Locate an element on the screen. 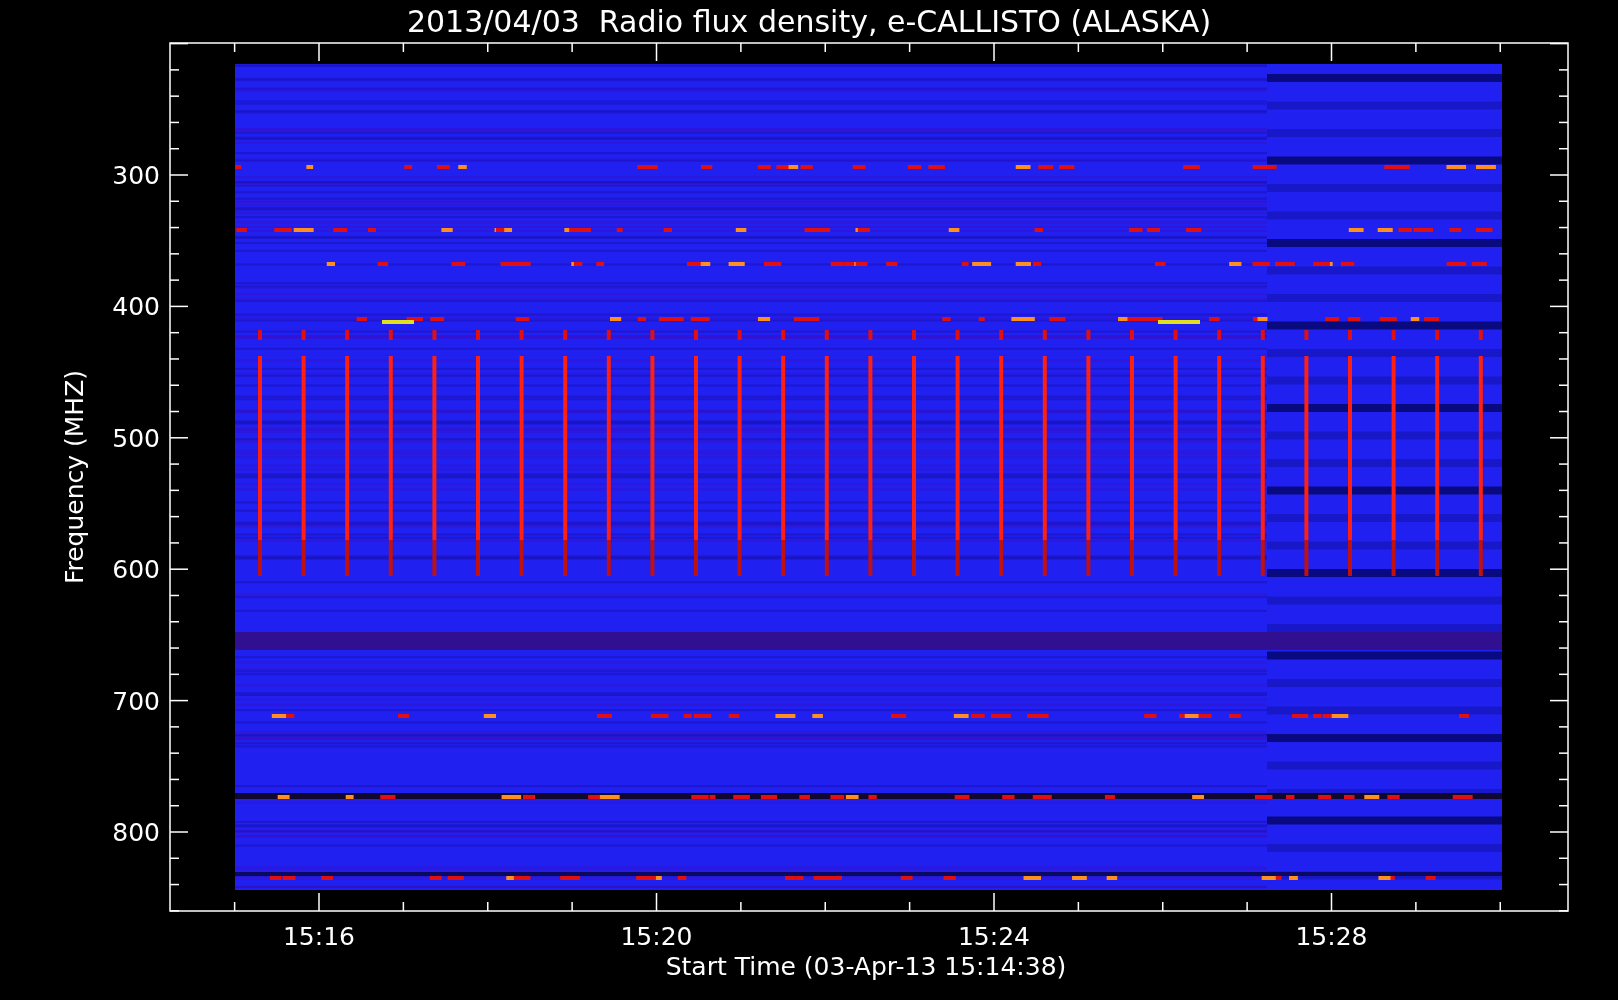  x-tick-label: 15:16 is located at coordinates (319, 936).